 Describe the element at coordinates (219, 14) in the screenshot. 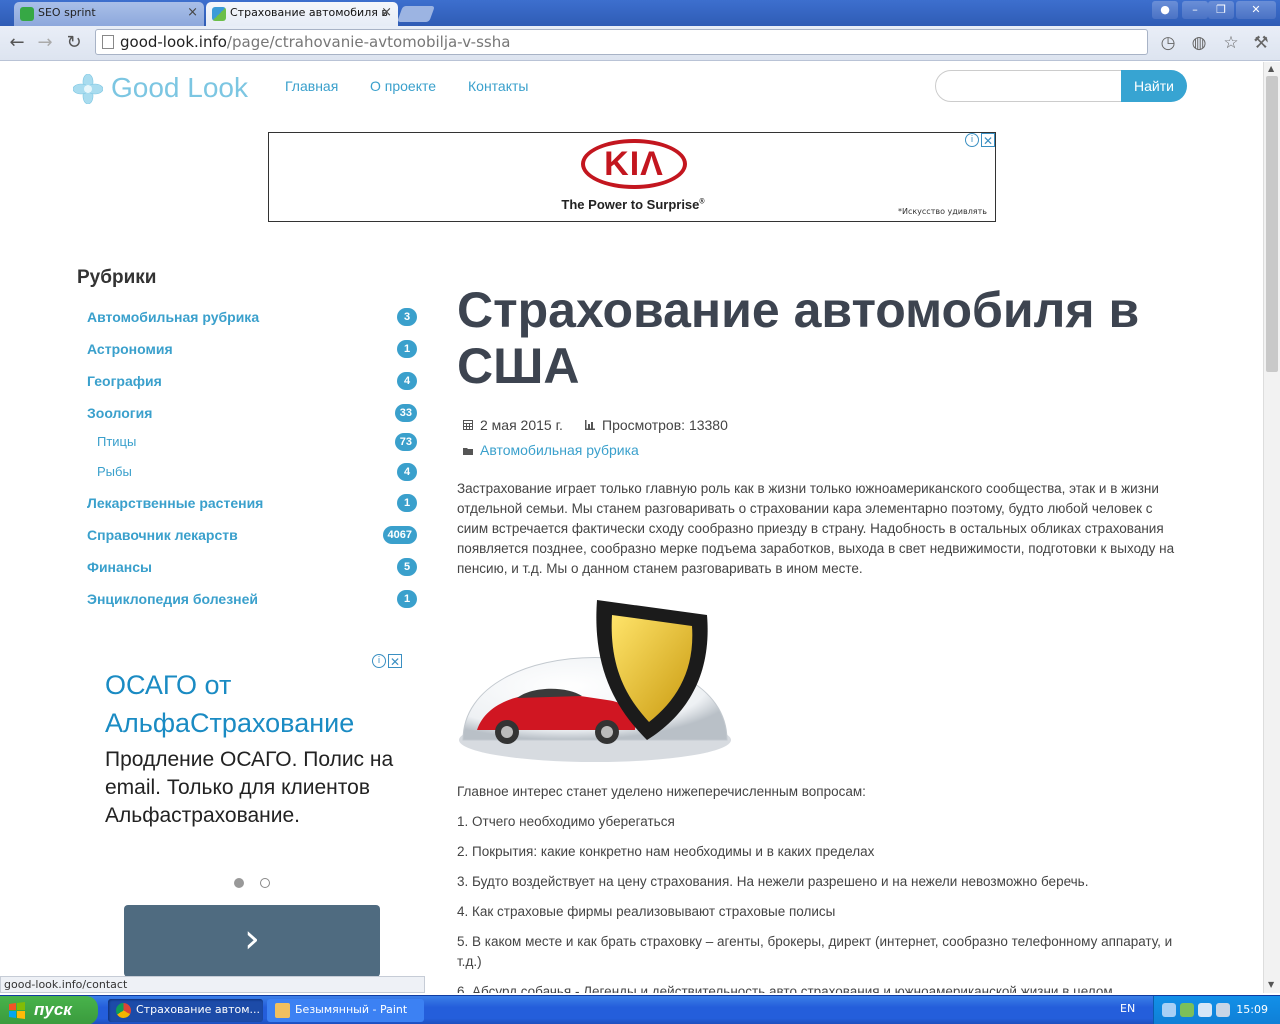

I see `page-favicon-icon` at that location.